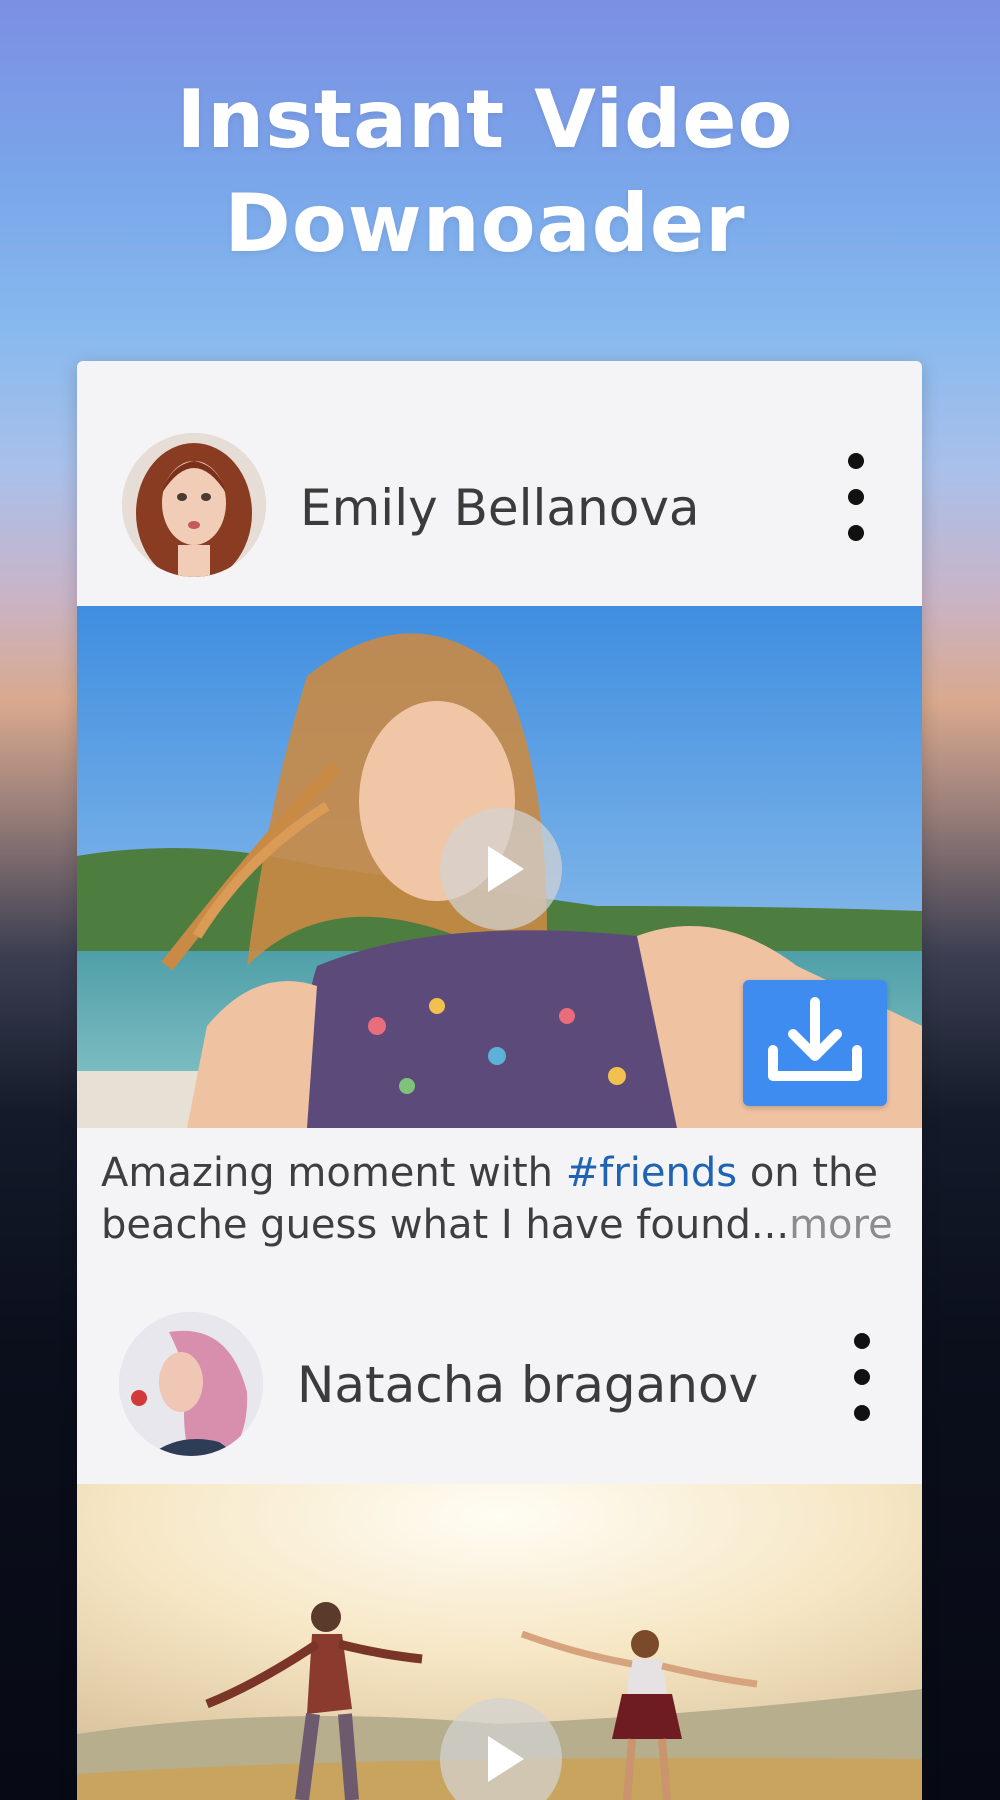 The height and width of the screenshot is (1800, 1000). Describe the element at coordinates (815, 1039) in the screenshot. I see `download-icon` at that location.